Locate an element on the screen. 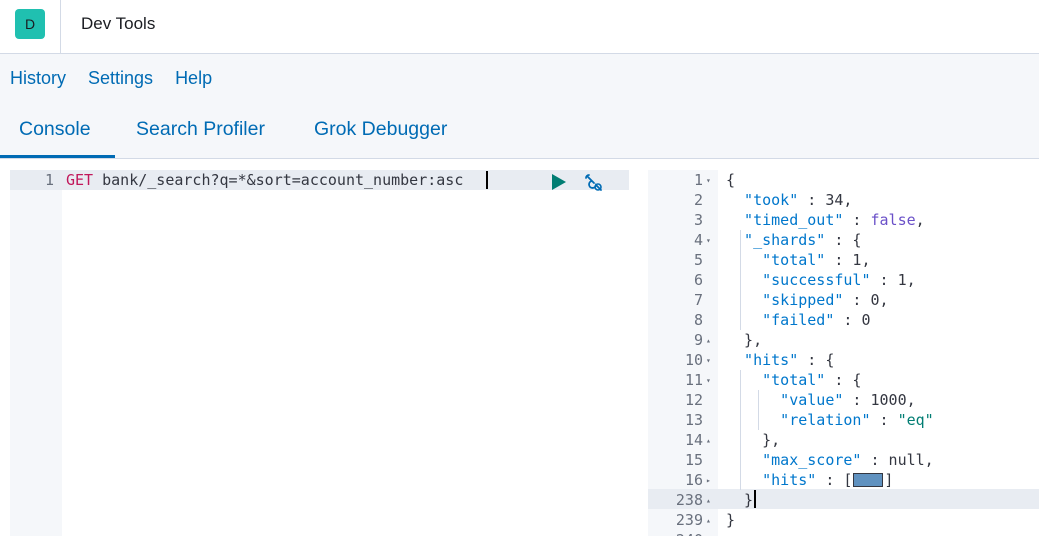 The width and height of the screenshot is (1039, 536). response-line: 240 is located at coordinates (843, 533).